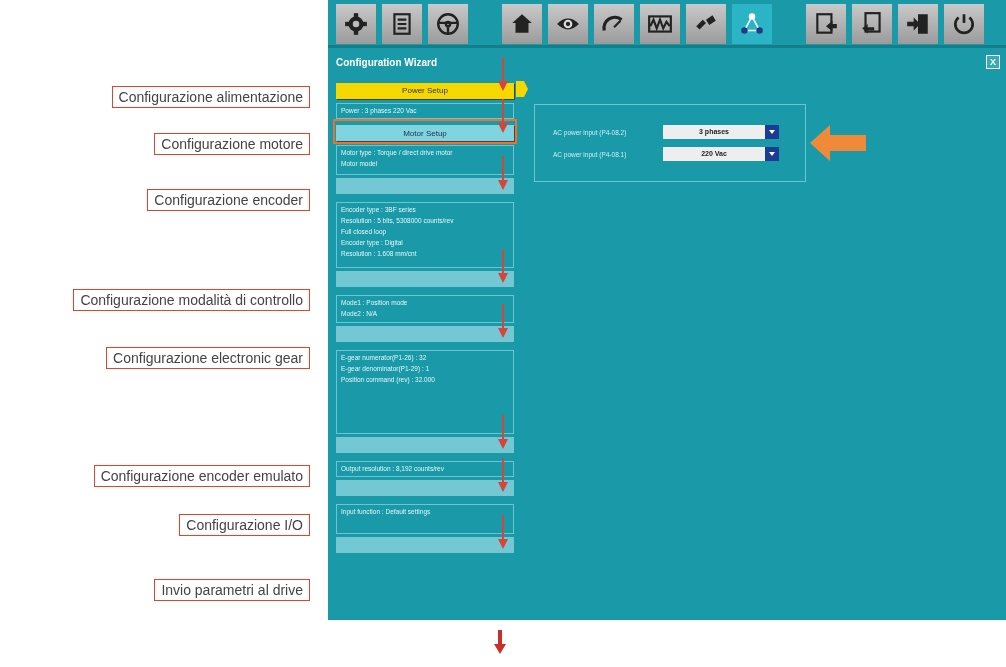  What do you see at coordinates (210, 97) in the screenshot?
I see `callout-label: Configurazione alimentazione` at bounding box center [210, 97].